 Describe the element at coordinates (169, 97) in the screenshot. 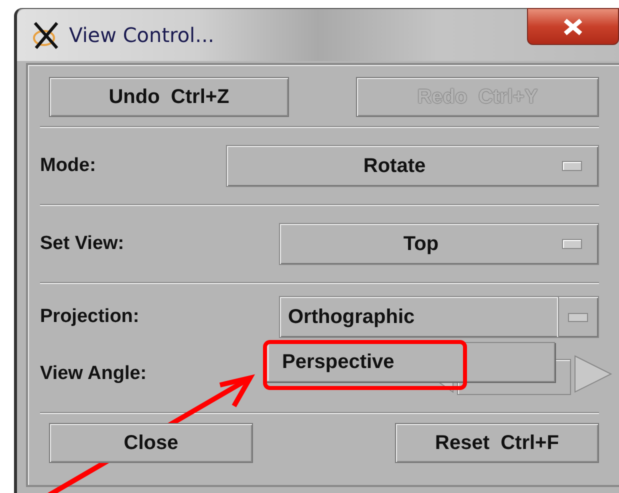

I see `undo-button: Undo Ctrl+Z` at that location.